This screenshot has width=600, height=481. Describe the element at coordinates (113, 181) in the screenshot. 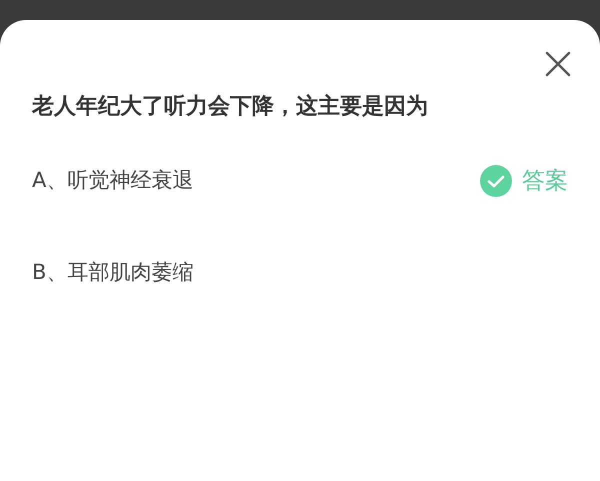

I see `option-text: A、听觉神经衰退` at that location.